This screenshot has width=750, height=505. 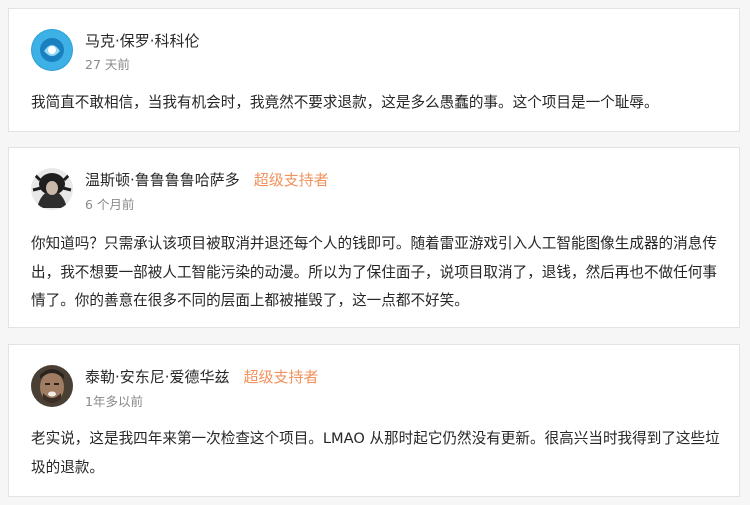 What do you see at coordinates (157, 376) in the screenshot?
I see `author-name: 泰勒·安东尼·爱德华兹` at bounding box center [157, 376].